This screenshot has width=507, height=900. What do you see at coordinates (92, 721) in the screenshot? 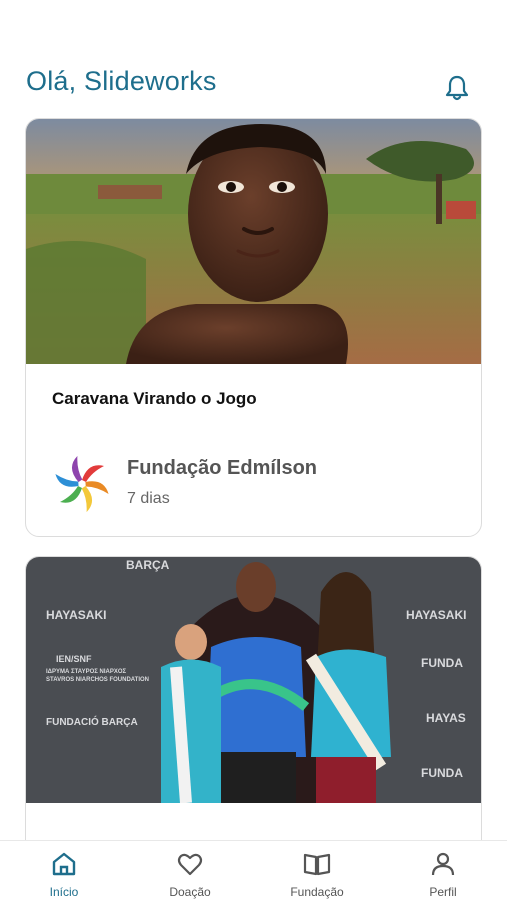
I see `backdrop-text: FUNDACIÓ BARÇA` at bounding box center [92, 721].